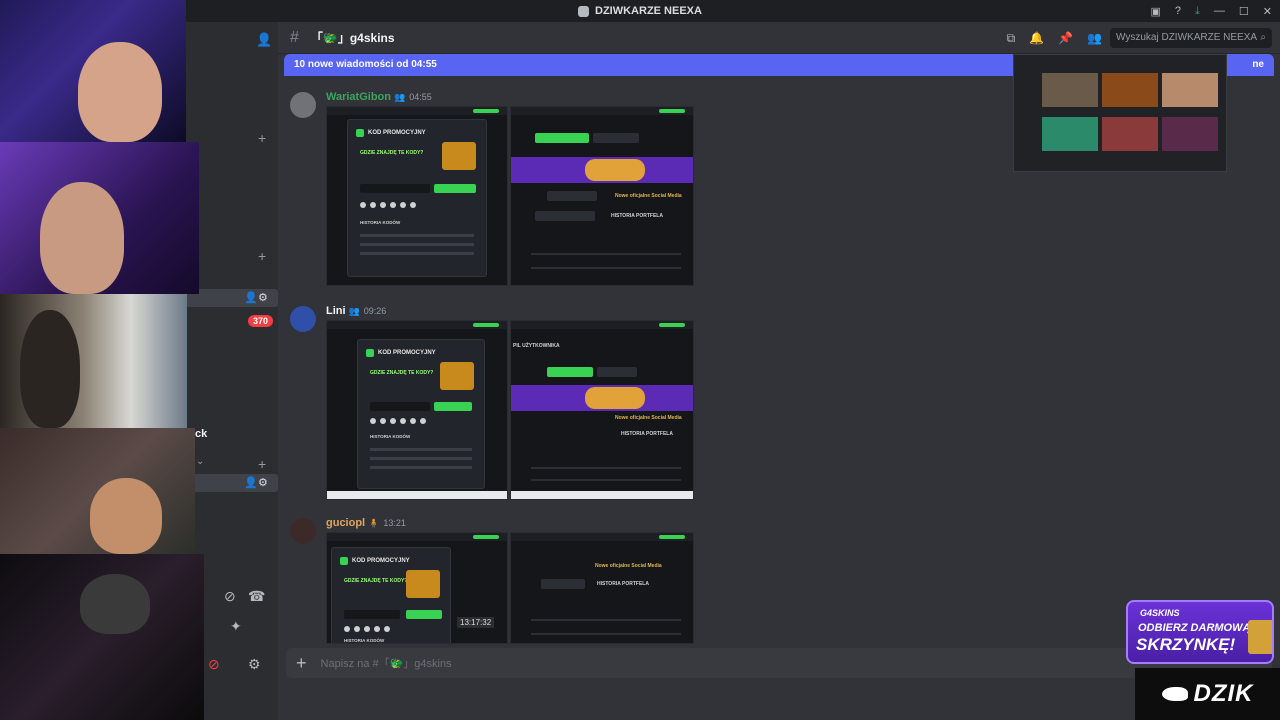 Image resolution: width=1280 pixels, height=720 pixels. What do you see at coordinates (358, 97) in the screenshot?
I see `author-name: WariatGibon` at bounding box center [358, 97].